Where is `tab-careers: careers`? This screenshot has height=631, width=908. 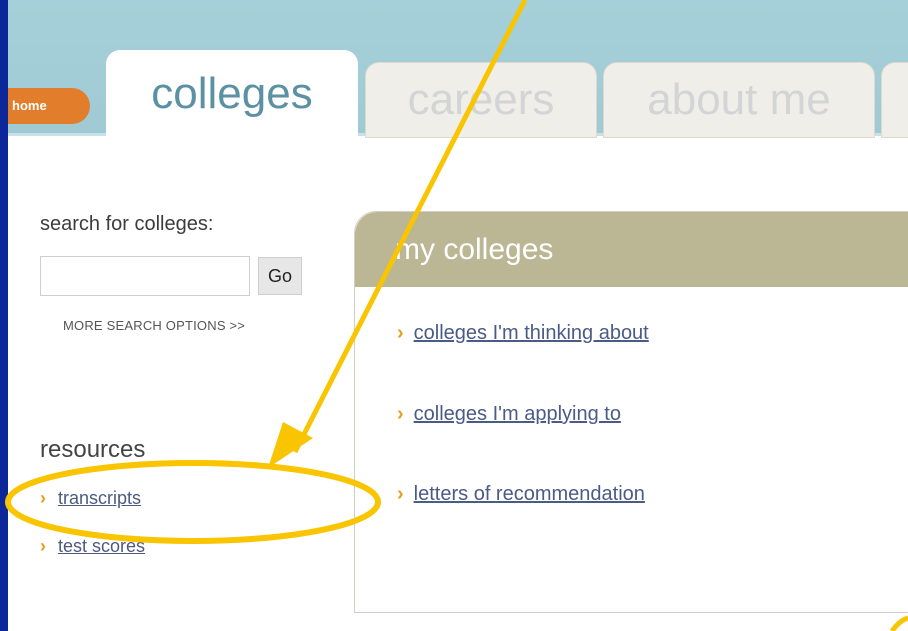
tab-careers: careers is located at coordinates (481, 100).